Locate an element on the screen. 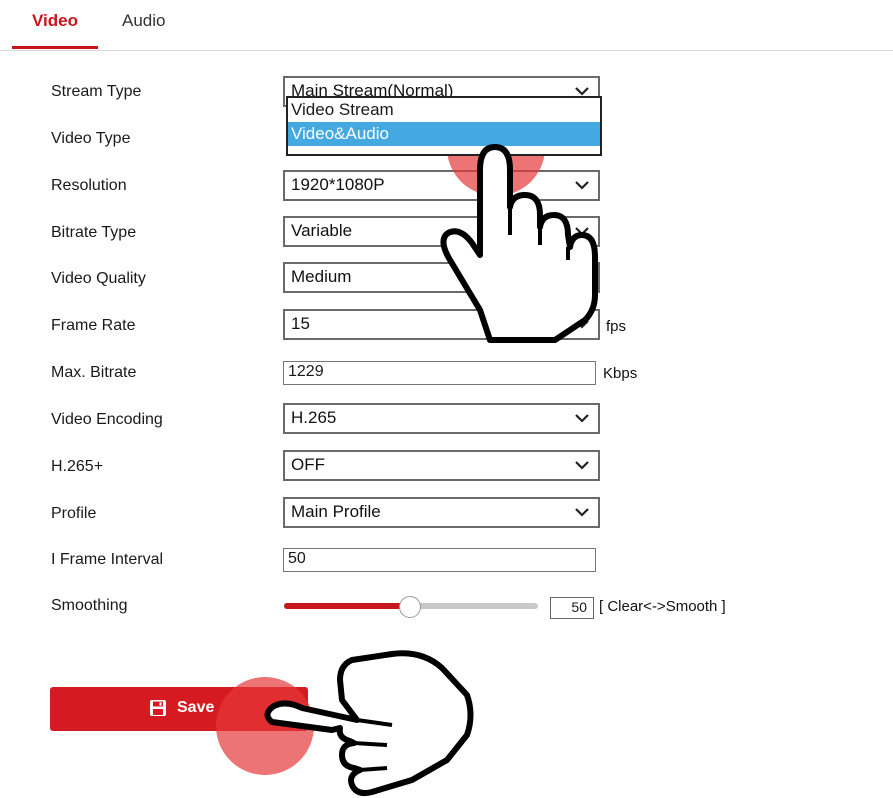 The image size is (893, 798). h265plus-label: H.265+ is located at coordinates (77, 466).